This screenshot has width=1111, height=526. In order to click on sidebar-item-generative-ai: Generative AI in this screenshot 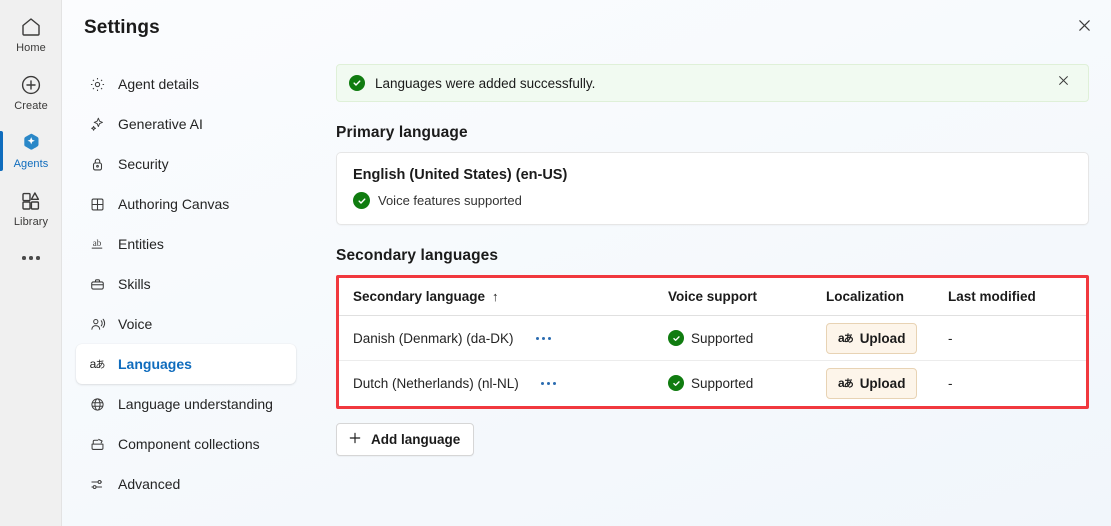, I will do `click(186, 124)`.